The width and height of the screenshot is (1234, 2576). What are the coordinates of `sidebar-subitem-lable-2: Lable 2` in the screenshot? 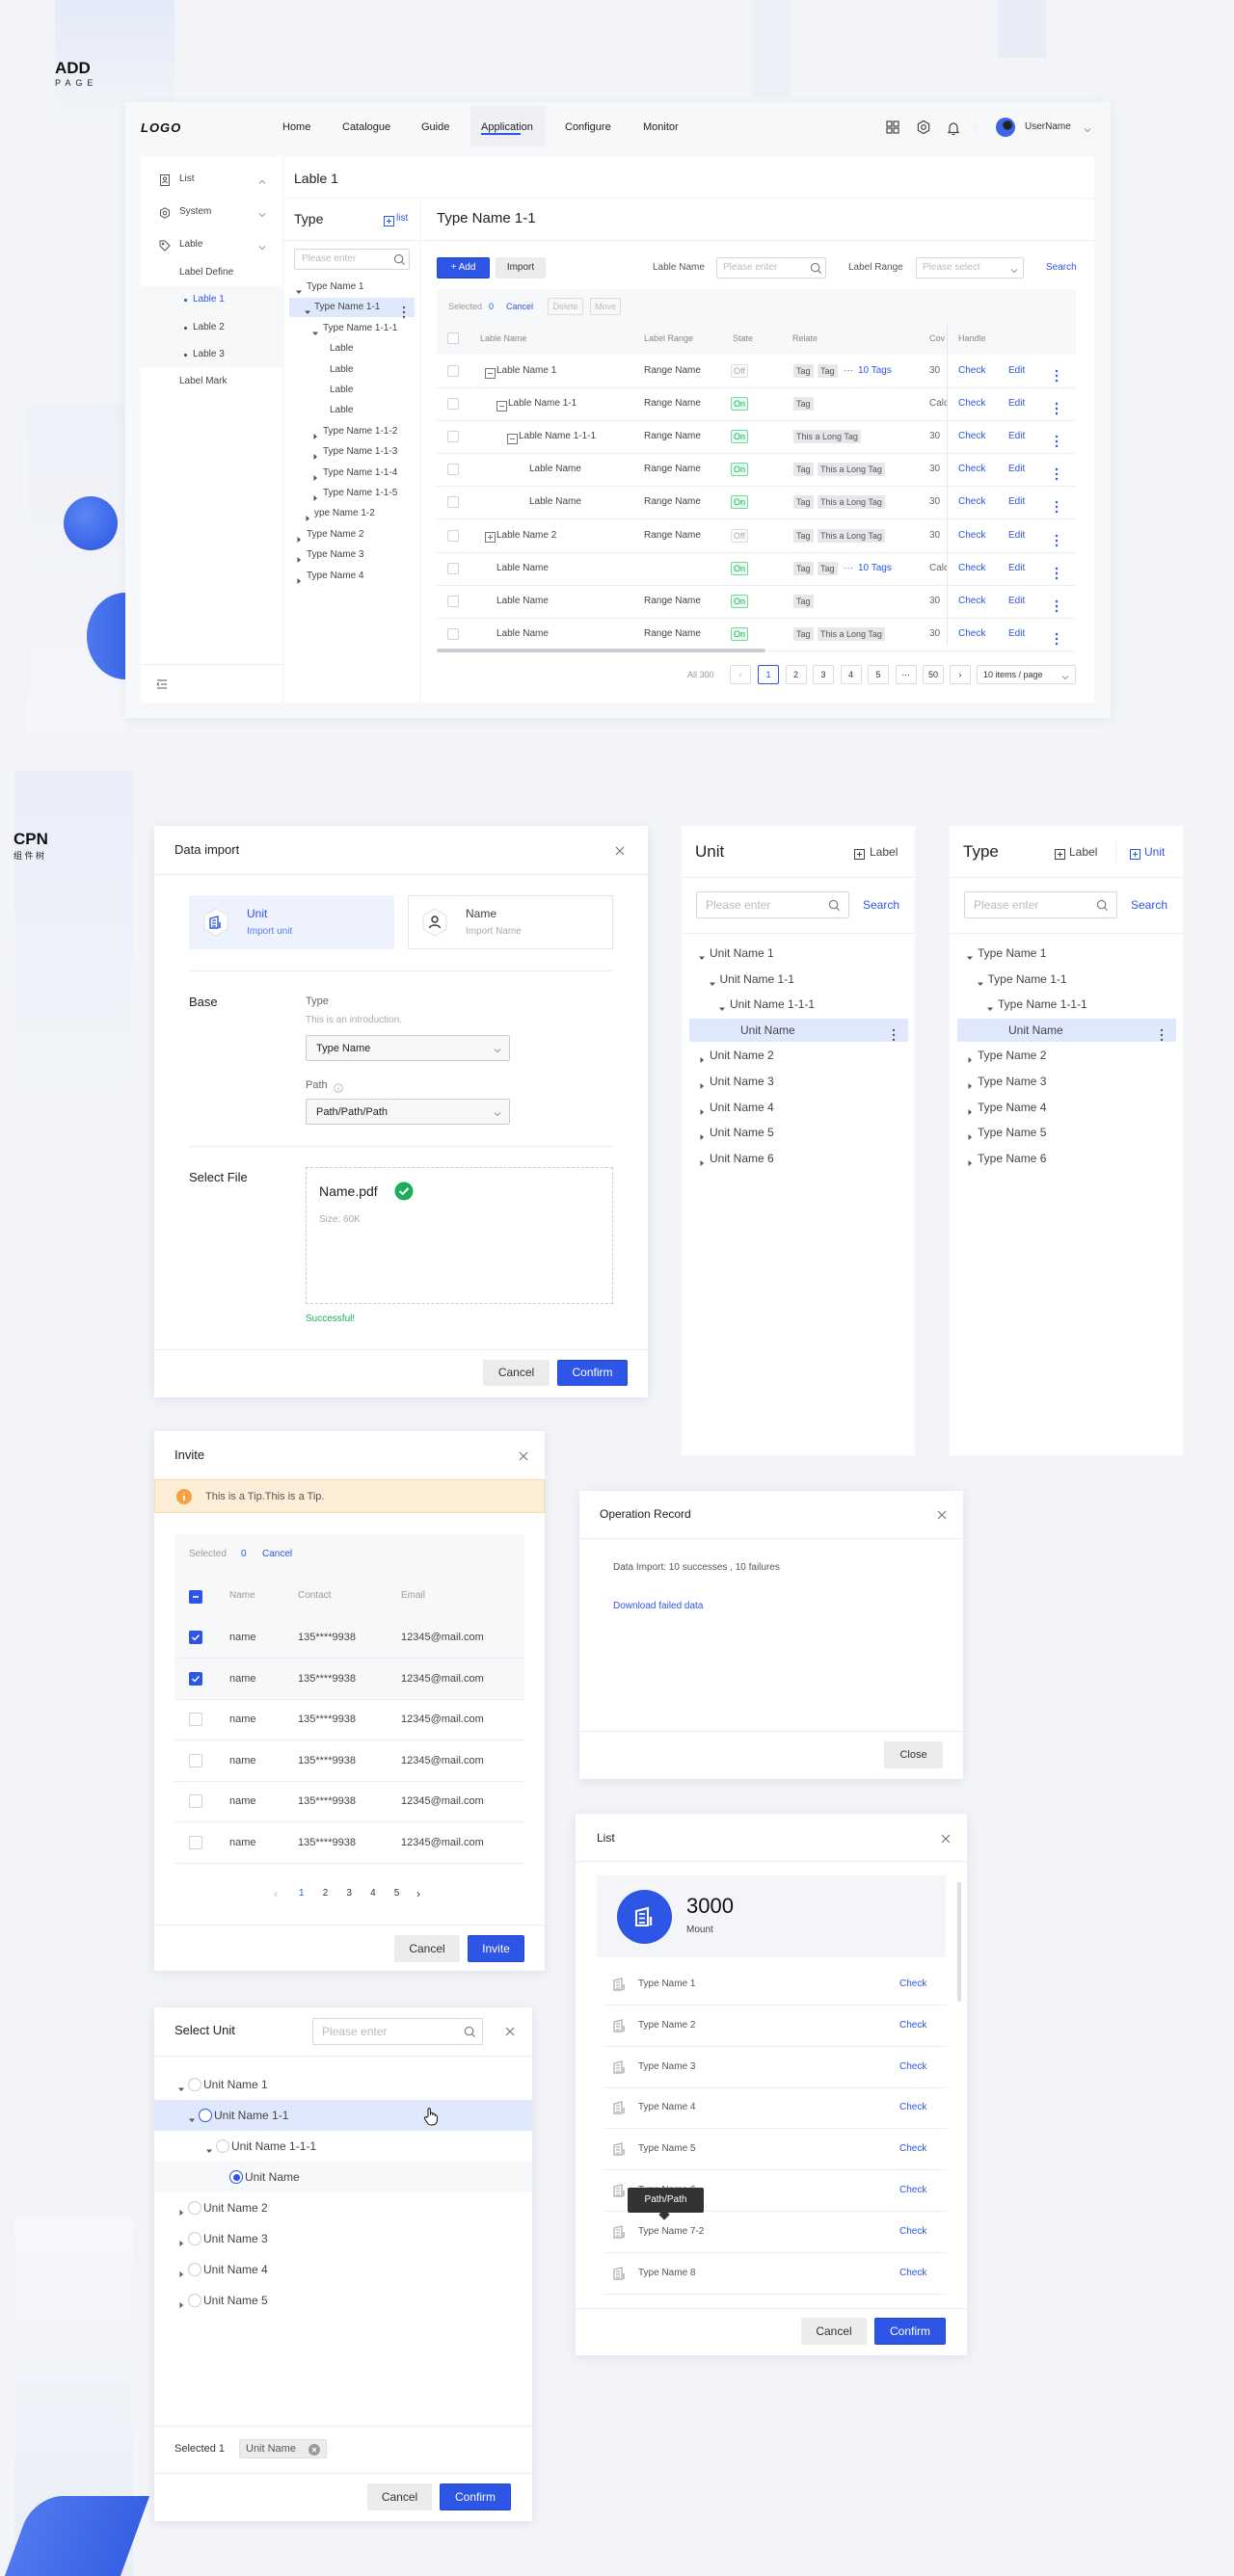 It's located at (209, 327).